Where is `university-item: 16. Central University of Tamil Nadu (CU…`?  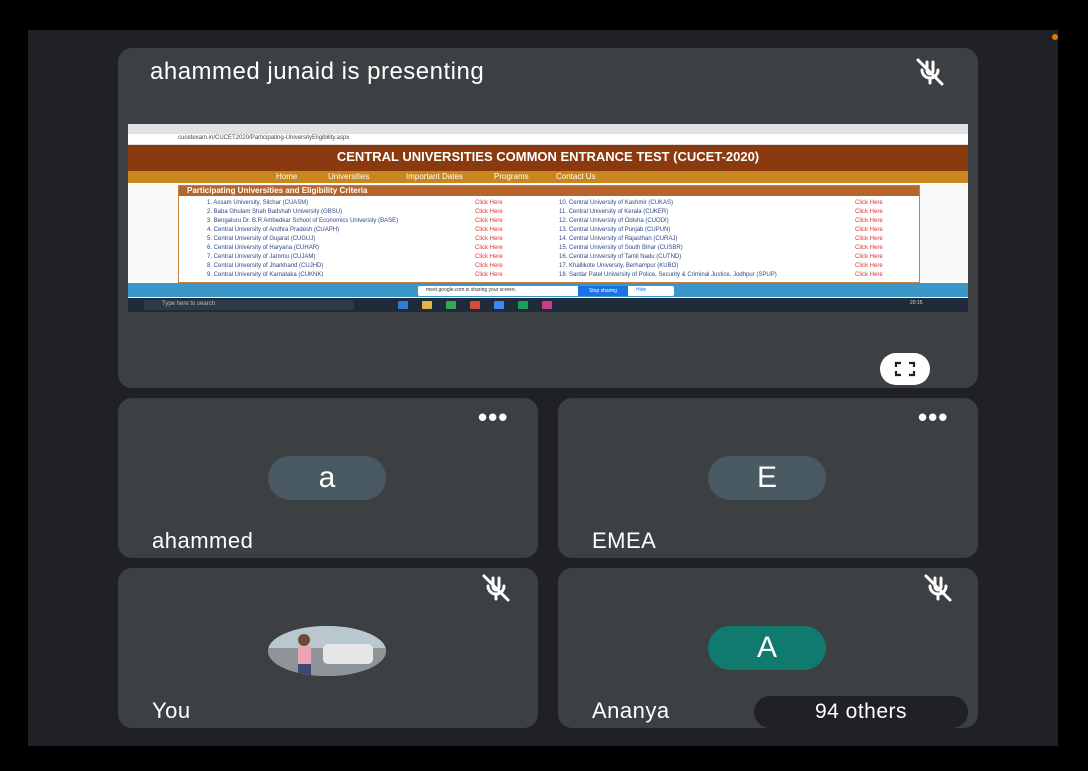
university-item: 16. Central University of Tamil Nadu (CU… is located at coordinates (620, 257).